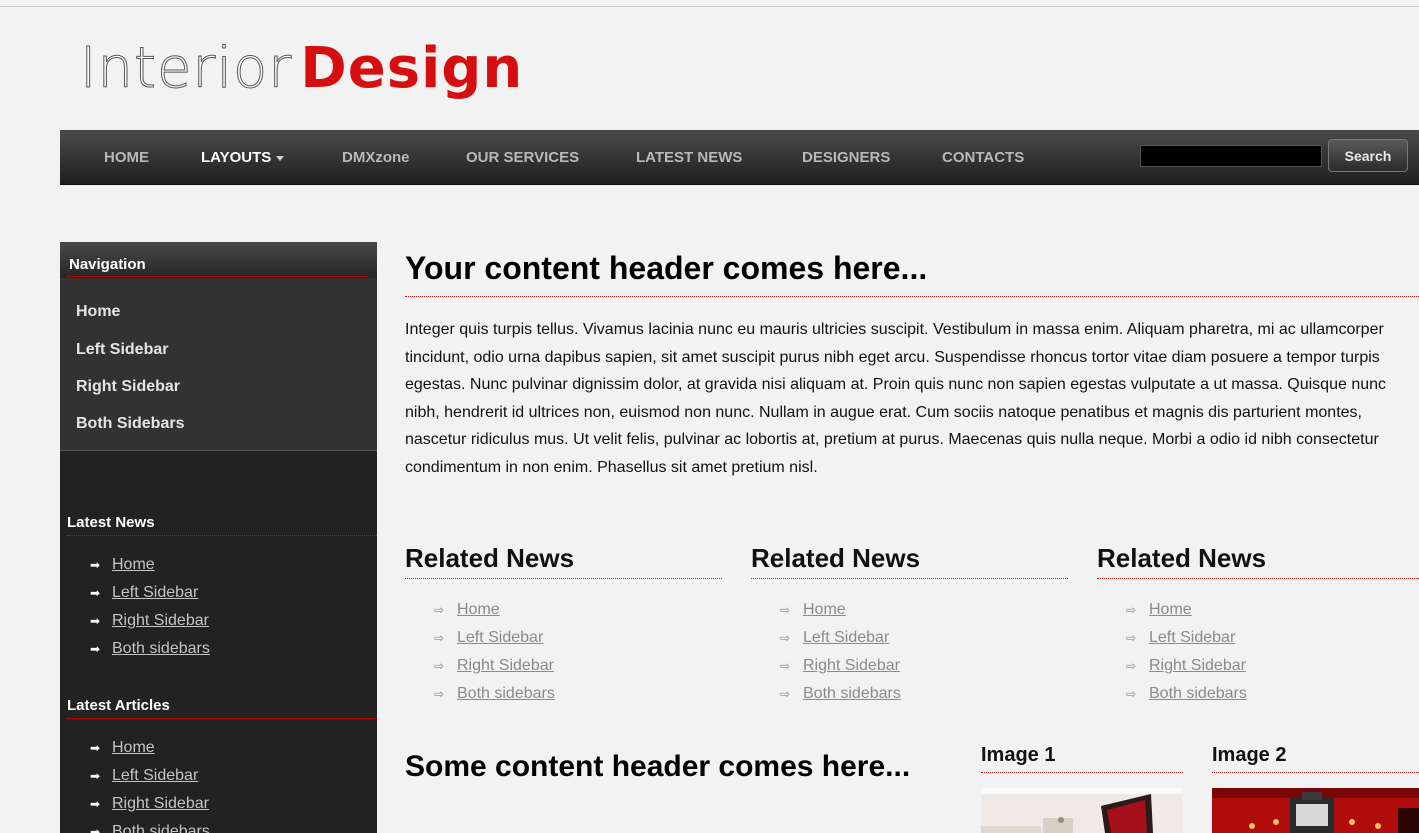 Image resolution: width=1419 pixels, height=833 pixels. What do you see at coordinates (128, 387) in the screenshot?
I see `sidebar-nav-right-sidebar: Right Sidebar` at bounding box center [128, 387].